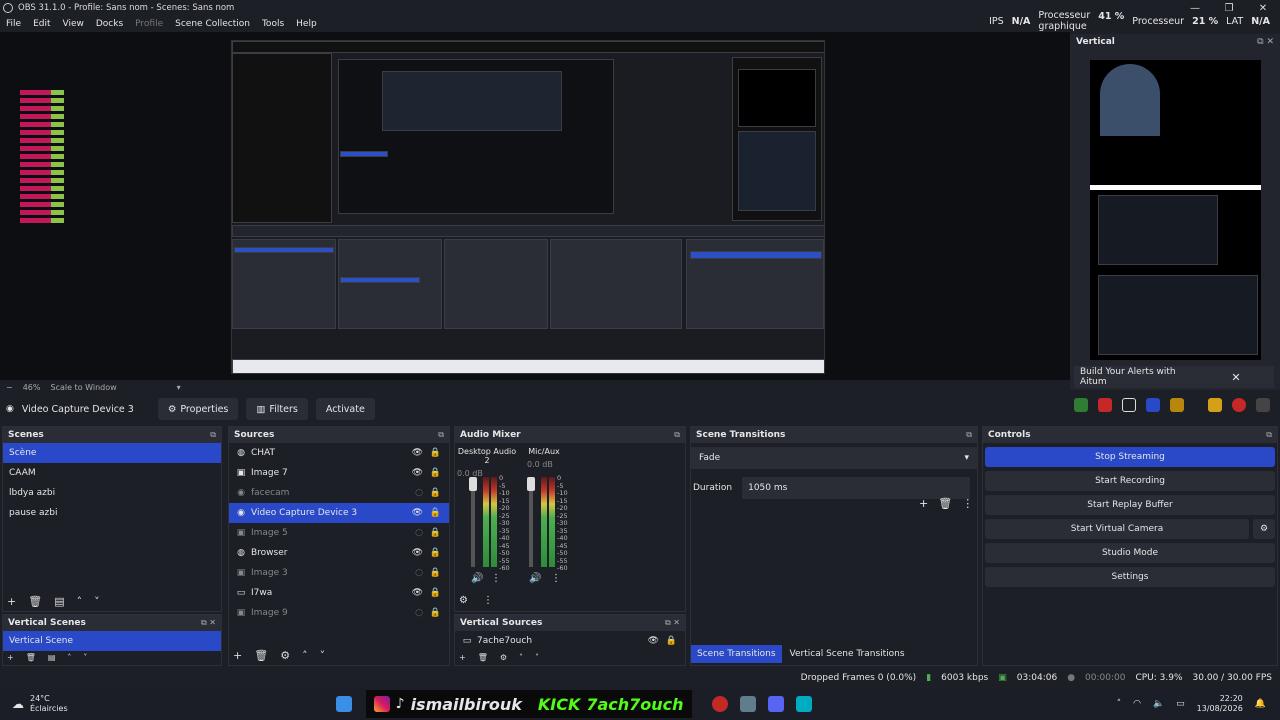 Image resolution: width=1280 pixels, height=720 pixels. What do you see at coordinates (273, 24) in the screenshot?
I see `menu-tools: Tools` at bounding box center [273, 24].